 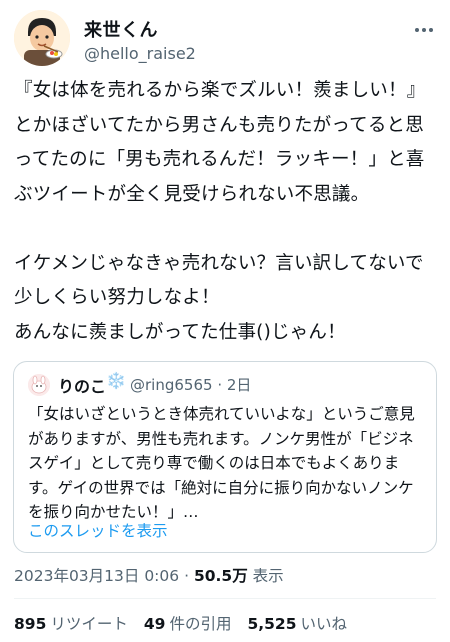 I want to click on quoted-age: 2日, so click(x=239, y=385).